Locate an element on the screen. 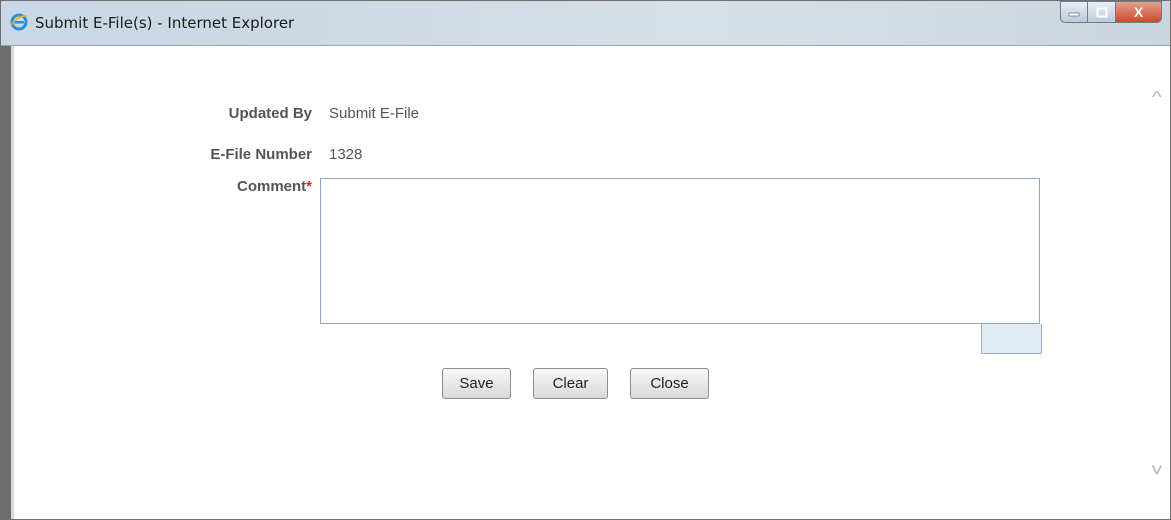 The image size is (1171, 520). efile-number-value: 1328 is located at coordinates (346, 154).